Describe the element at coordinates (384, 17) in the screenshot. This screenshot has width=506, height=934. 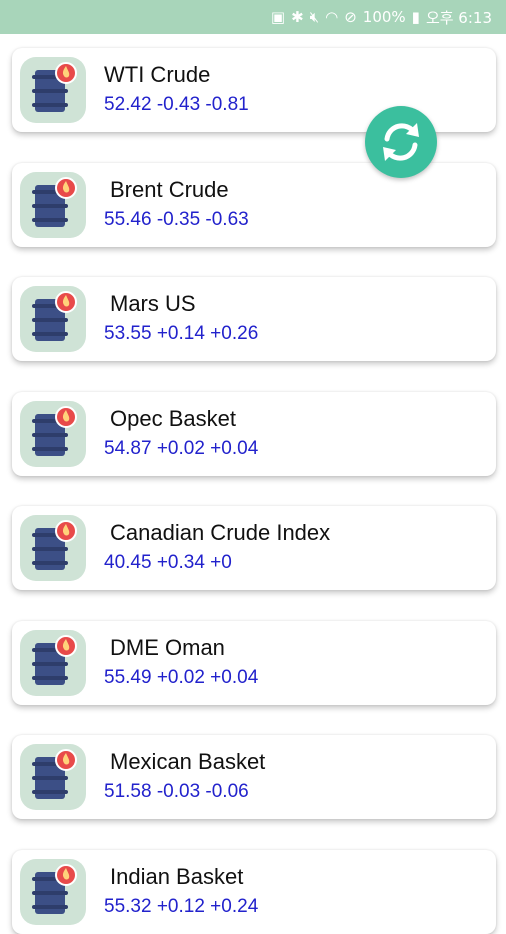
I see `battery-percent: 100%` at that location.